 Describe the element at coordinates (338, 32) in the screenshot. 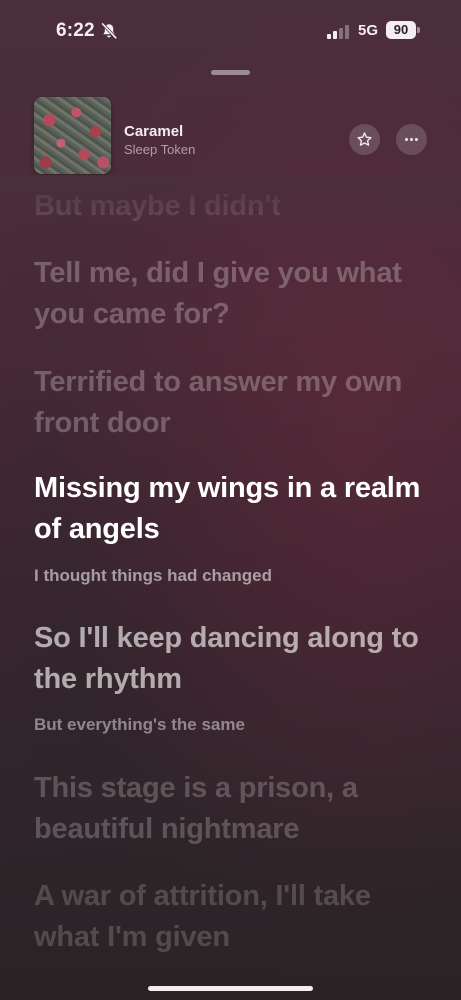

I see `cellular-signal-icon` at that location.